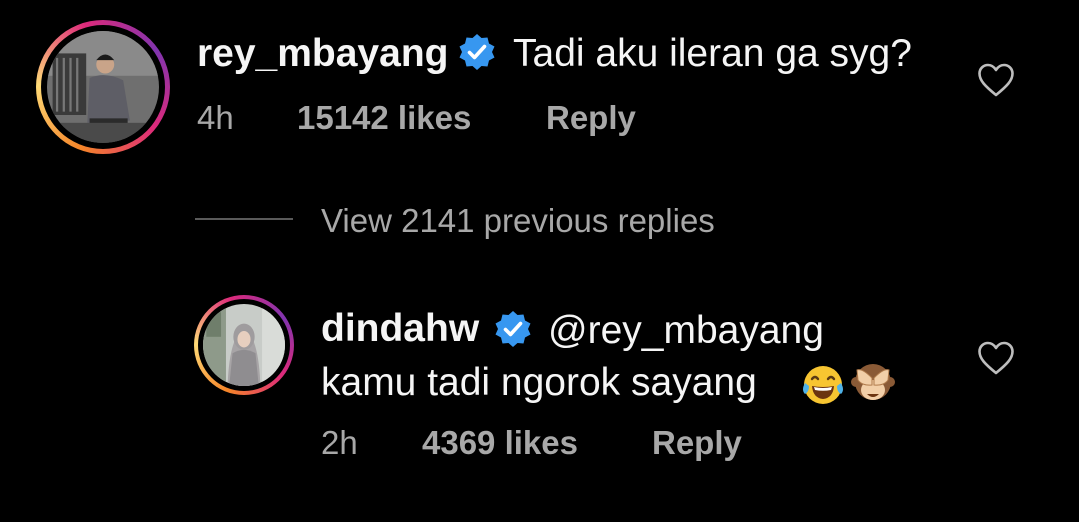 The height and width of the screenshot is (522, 1079). Describe the element at coordinates (873, 382) in the screenshot. I see `see-no-evil-monkey-emoji-icon` at that location.